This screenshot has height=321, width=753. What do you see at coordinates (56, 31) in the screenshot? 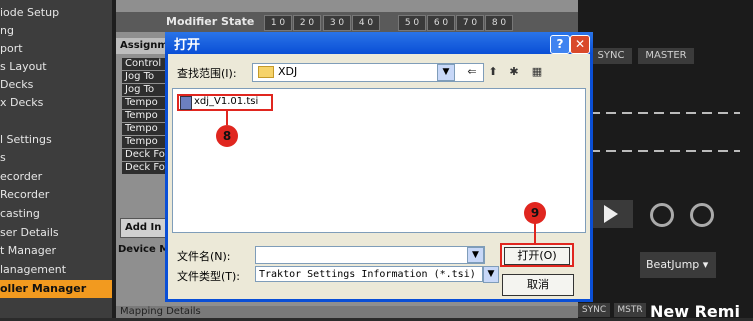
I see `sidebar-item: ng` at bounding box center [56, 31].